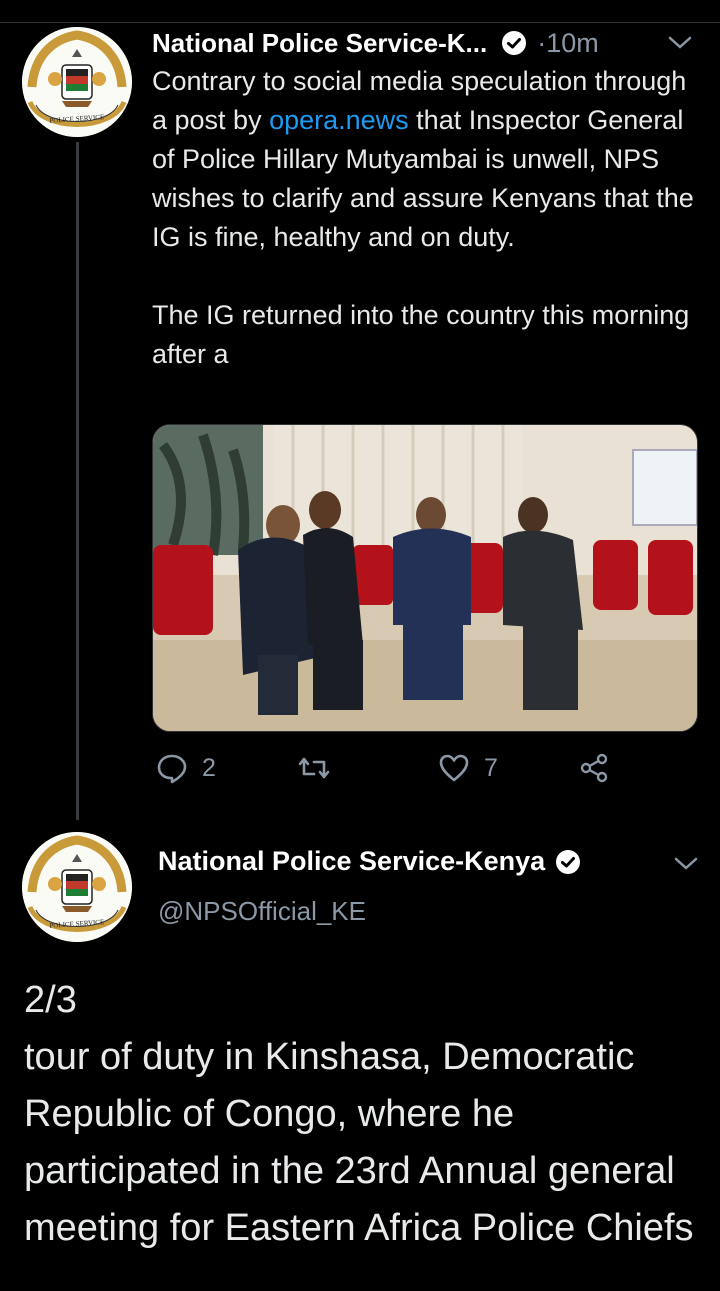 The image size is (720, 1291). I want to click on thread-connector-line, so click(77, 481).